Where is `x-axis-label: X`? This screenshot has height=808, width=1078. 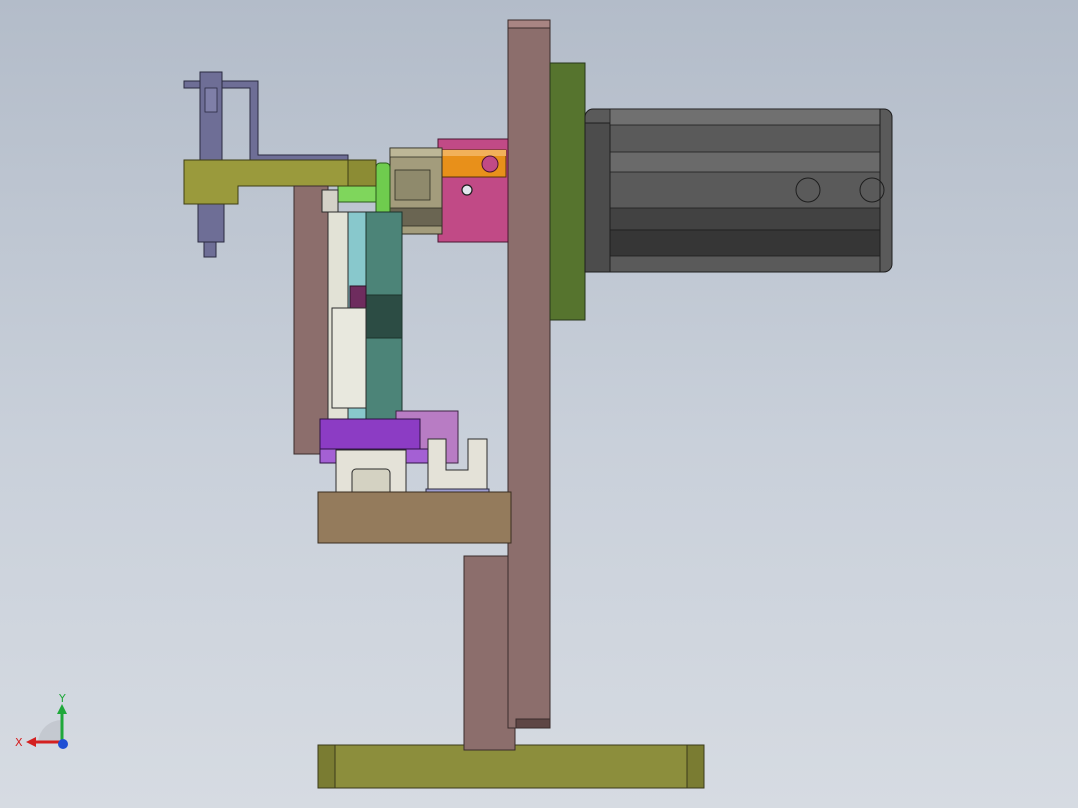 x-axis-label: X is located at coordinates (19, 742).